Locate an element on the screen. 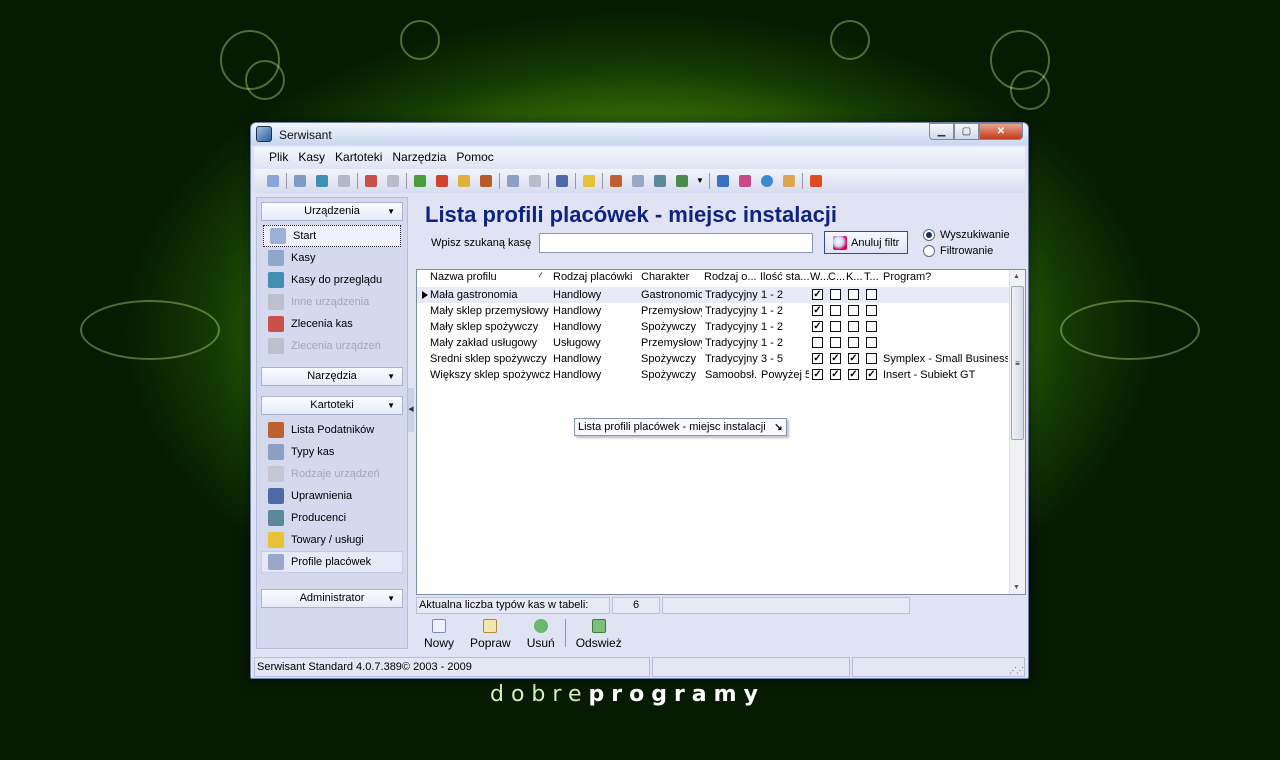 This screenshot has width=1280, height=760. radio-filter: Filtrowanie is located at coordinates (958, 251).